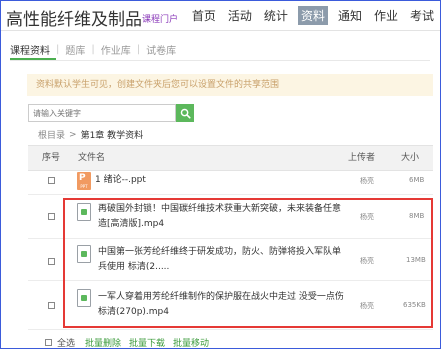  What do you see at coordinates (92, 158) in the screenshot?
I see `column-filename: 文件名` at bounding box center [92, 158].